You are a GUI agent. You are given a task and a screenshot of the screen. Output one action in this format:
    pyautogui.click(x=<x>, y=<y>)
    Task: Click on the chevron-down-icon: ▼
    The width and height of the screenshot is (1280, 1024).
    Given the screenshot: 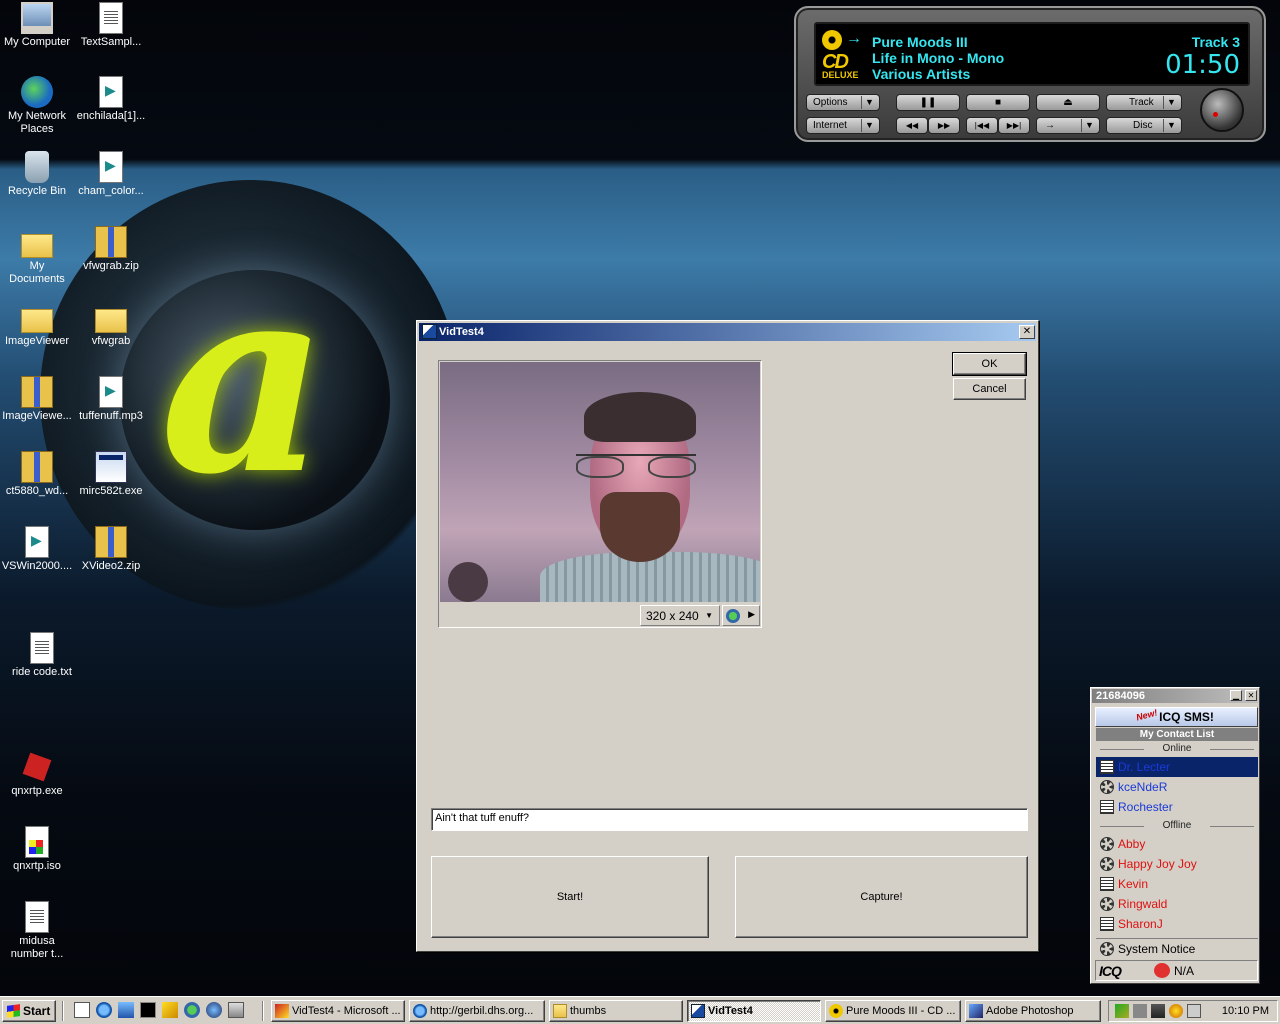 What is the action you would take?
    pyautogui.click(x=1171, y=125)
    